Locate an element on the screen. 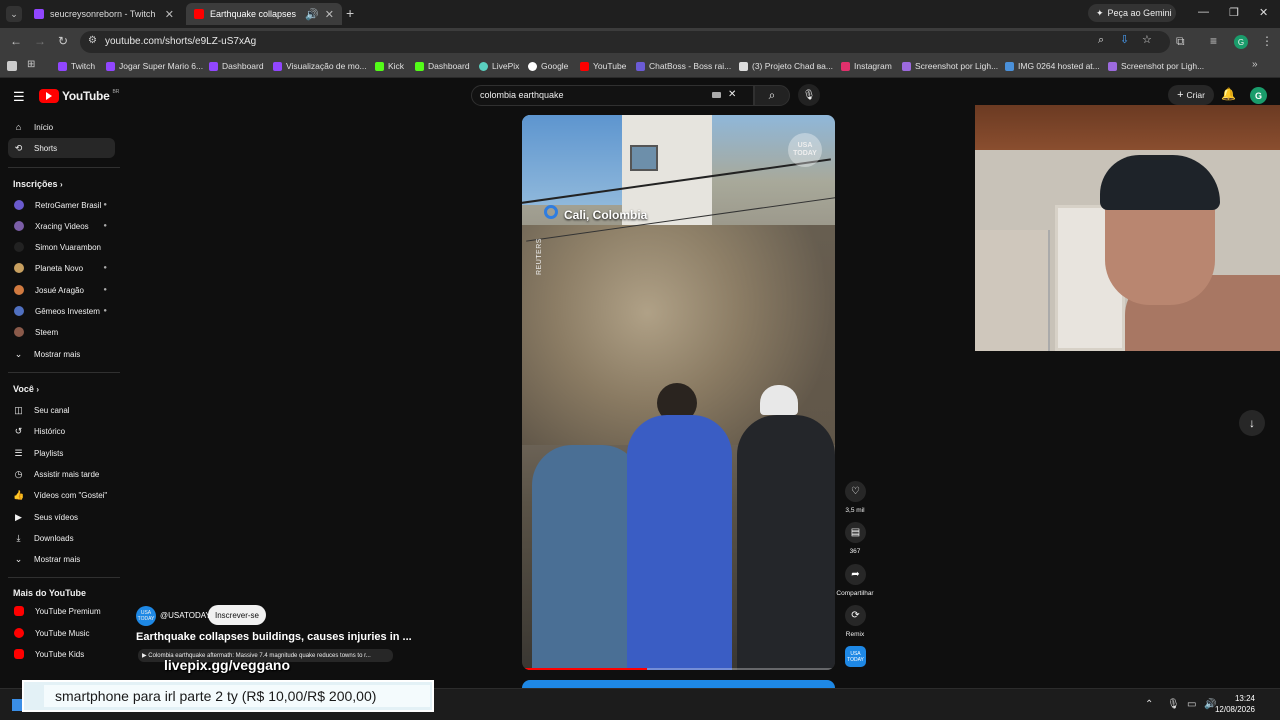 The height and width of the screenshot is (720, 1280). sidebar-item-subscription: Gêmeos Investem ● is located at coordinates (61, 311).